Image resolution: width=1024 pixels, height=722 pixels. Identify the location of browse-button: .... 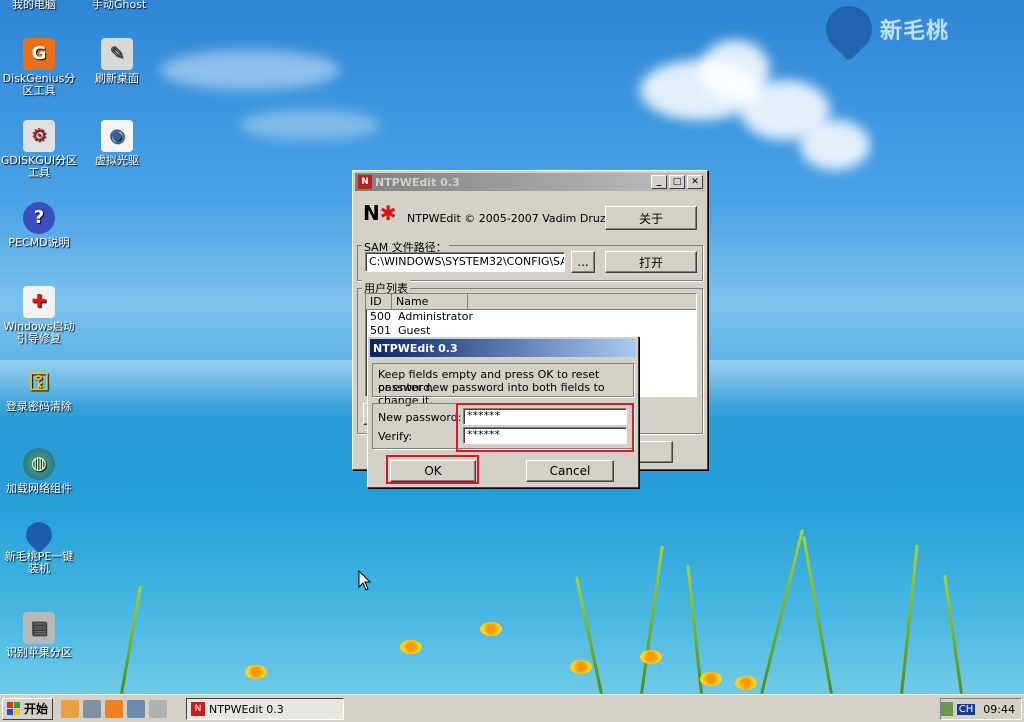
(583, 262).